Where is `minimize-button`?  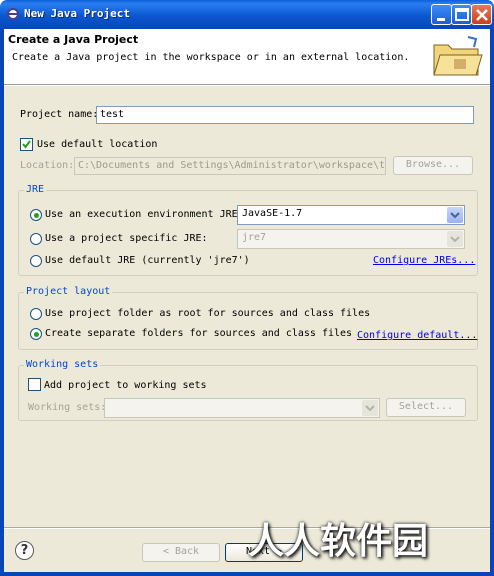
minimize-button is located at coordinates (441, 14).